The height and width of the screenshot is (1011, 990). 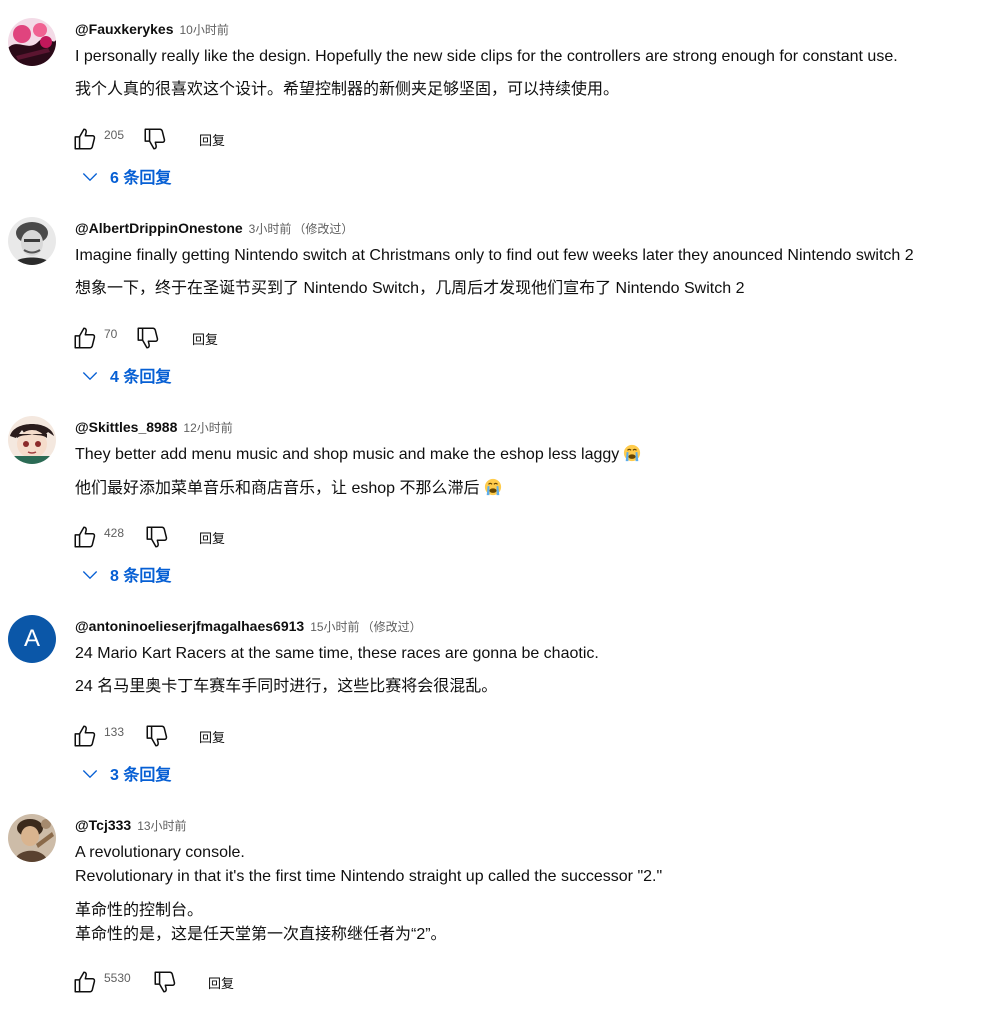 I want to click on avatar-letter: A, so click(x=31, y=638).